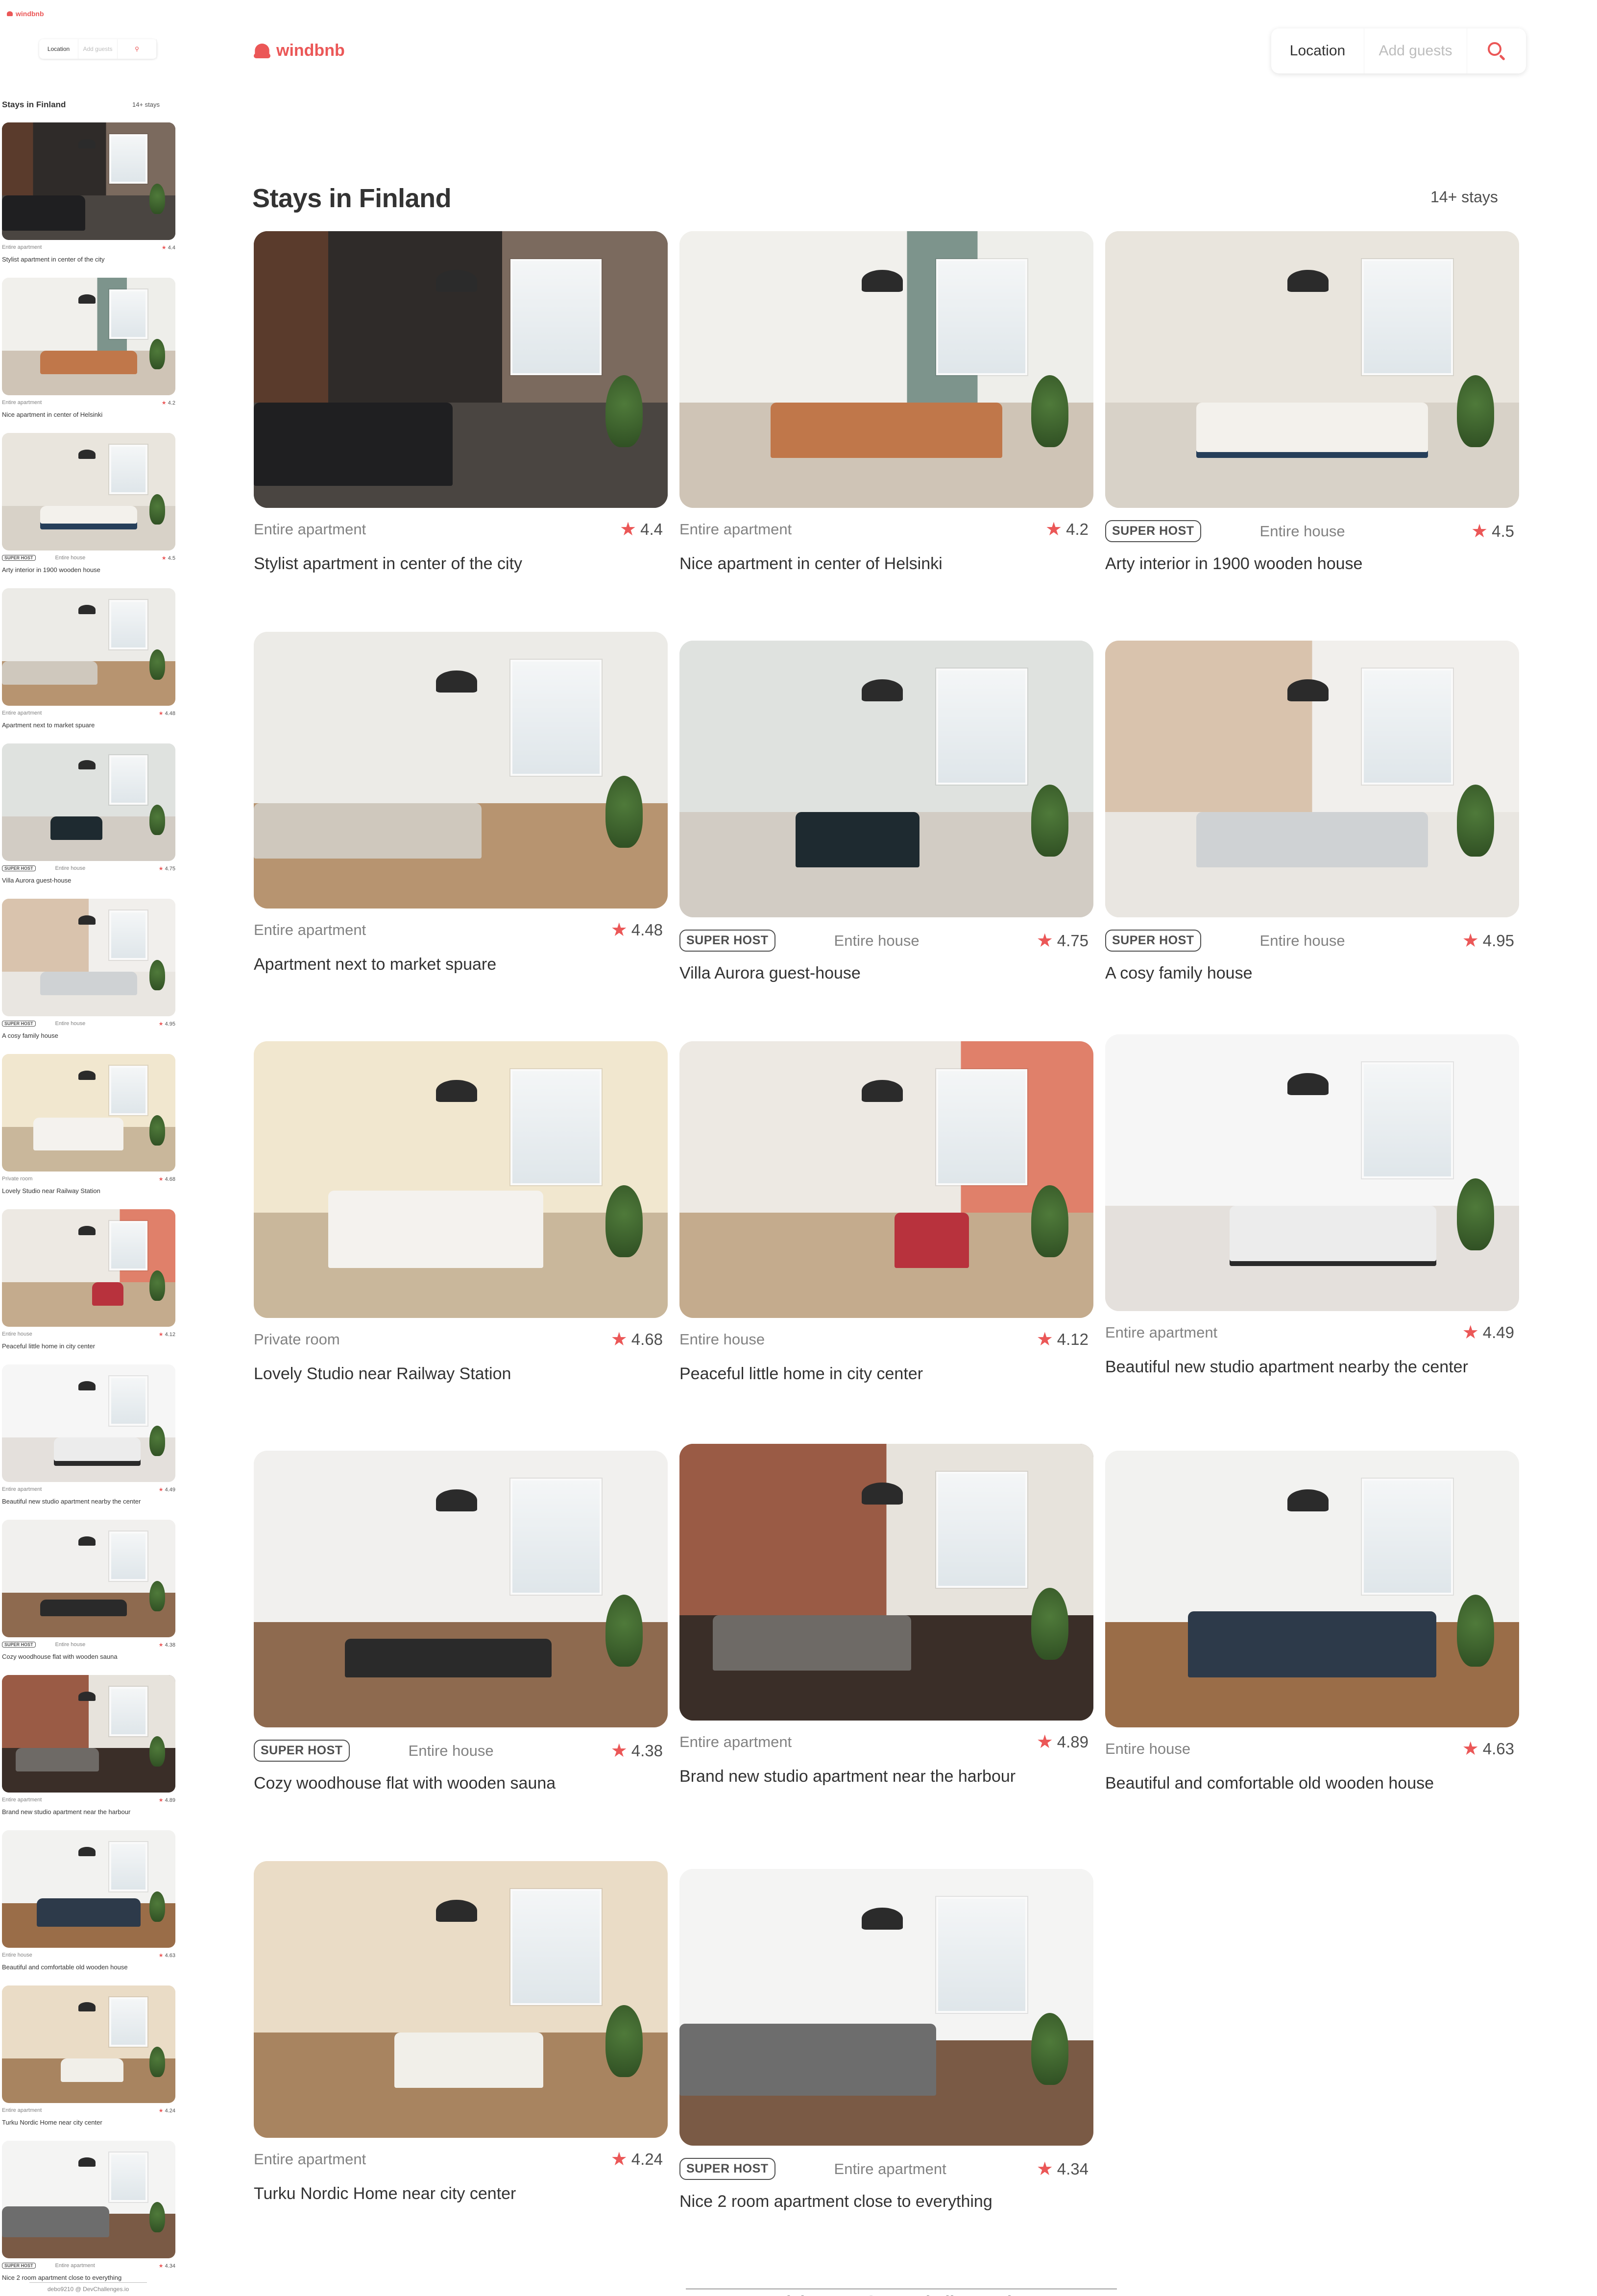 This screenshot has height=2296, width=1597. What do you see at coordinates (167, 713) in the screenshot?
I see `mobile-stay-rating: ★ 4.48` at bounding box center [167, 713].